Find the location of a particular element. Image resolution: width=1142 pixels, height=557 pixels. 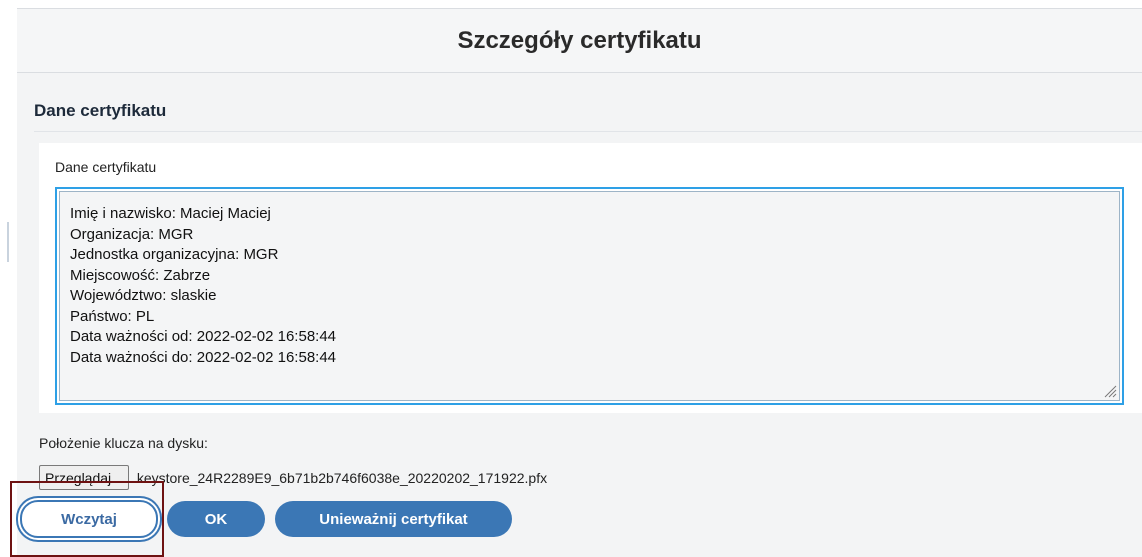

revoke-certificate-button: Unieważnij certyfikat is located at coordinates (393, 519).